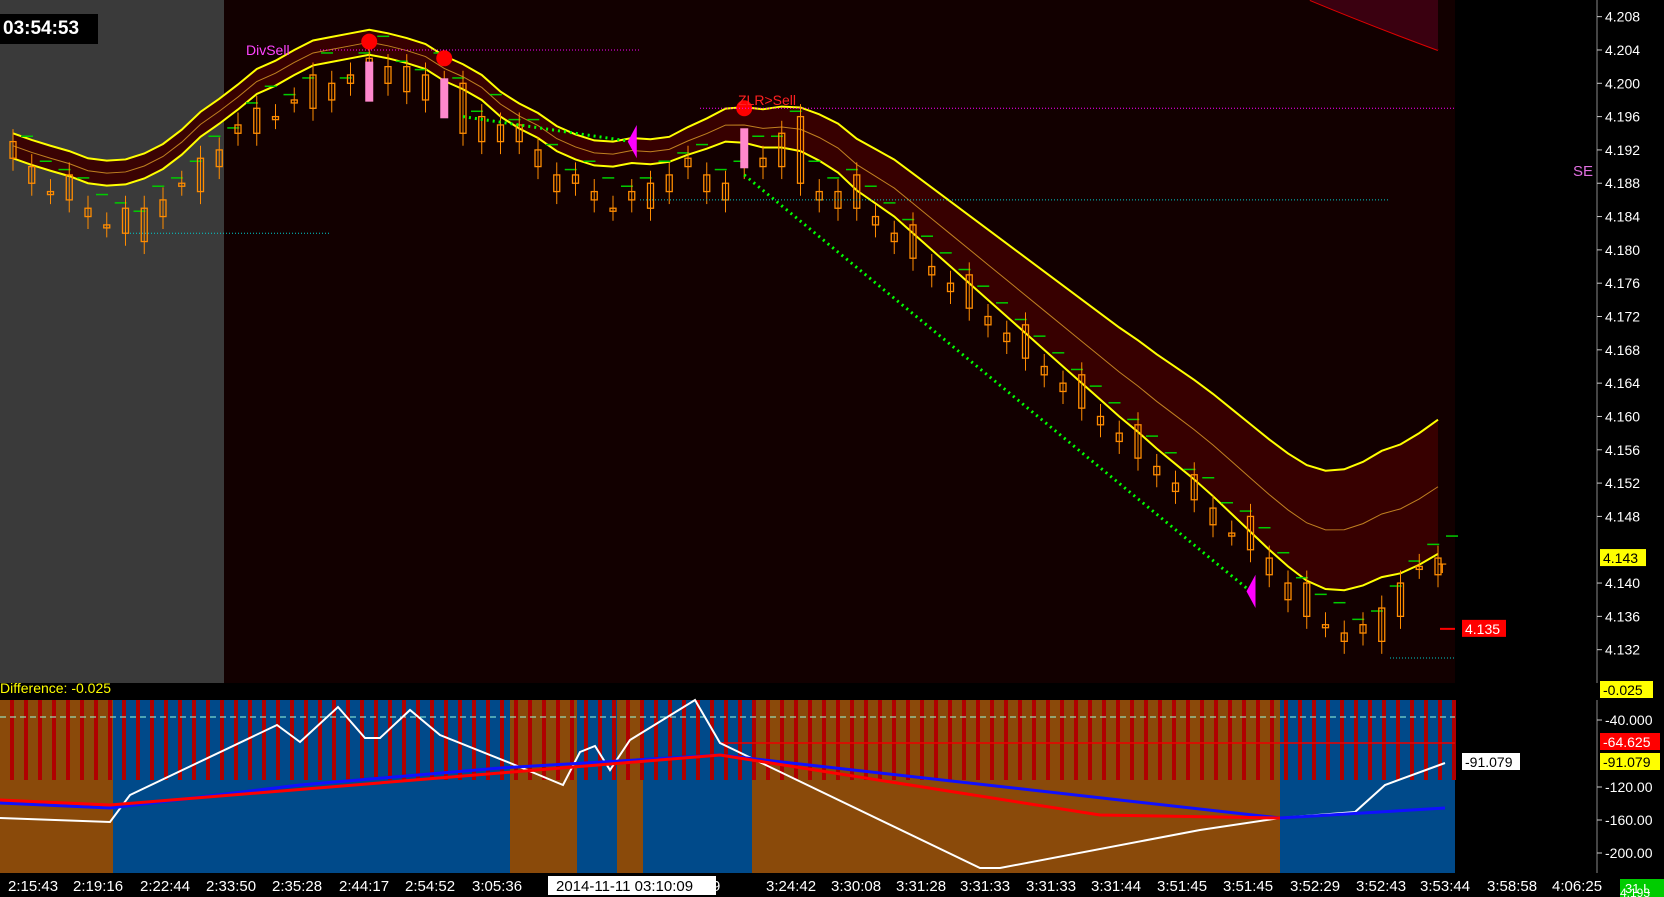  Describe the element at coordinates (1622, 516) in the screenshot. I see `price-tick-label: 4.148` at that location.